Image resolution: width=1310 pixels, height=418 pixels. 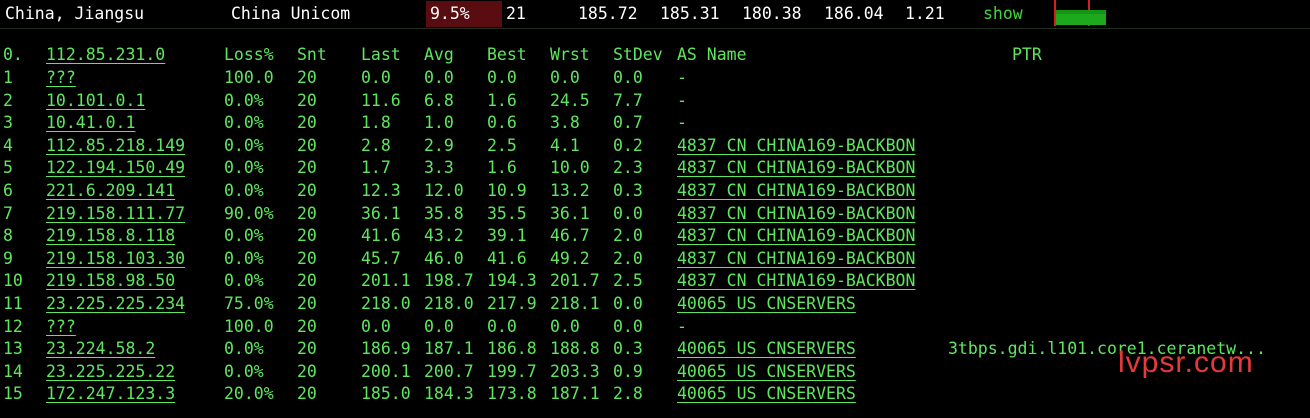 What do you see at coordinates (507, 213) in the screenshot?
I see `best-cell: 35.5` at bounding box center [507, 213].